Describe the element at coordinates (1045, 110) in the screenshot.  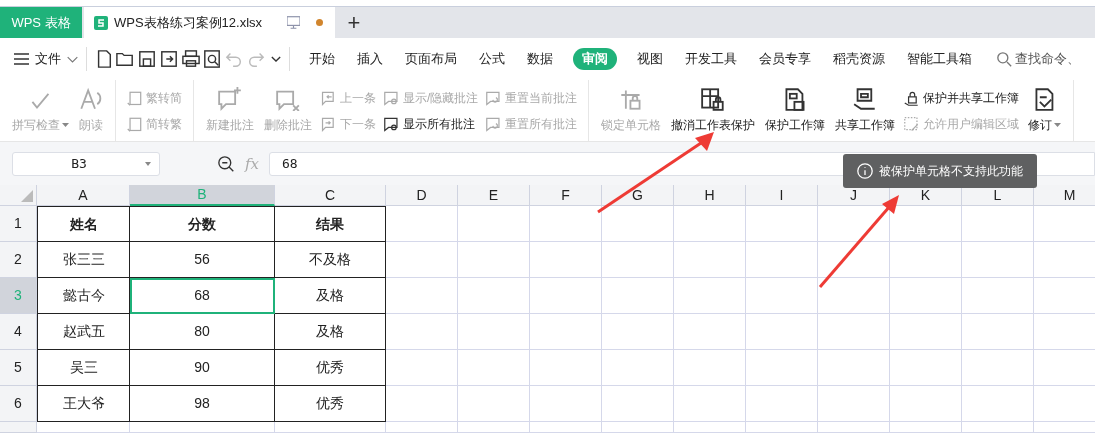
I see `ribbon-button: 修订` at that location.